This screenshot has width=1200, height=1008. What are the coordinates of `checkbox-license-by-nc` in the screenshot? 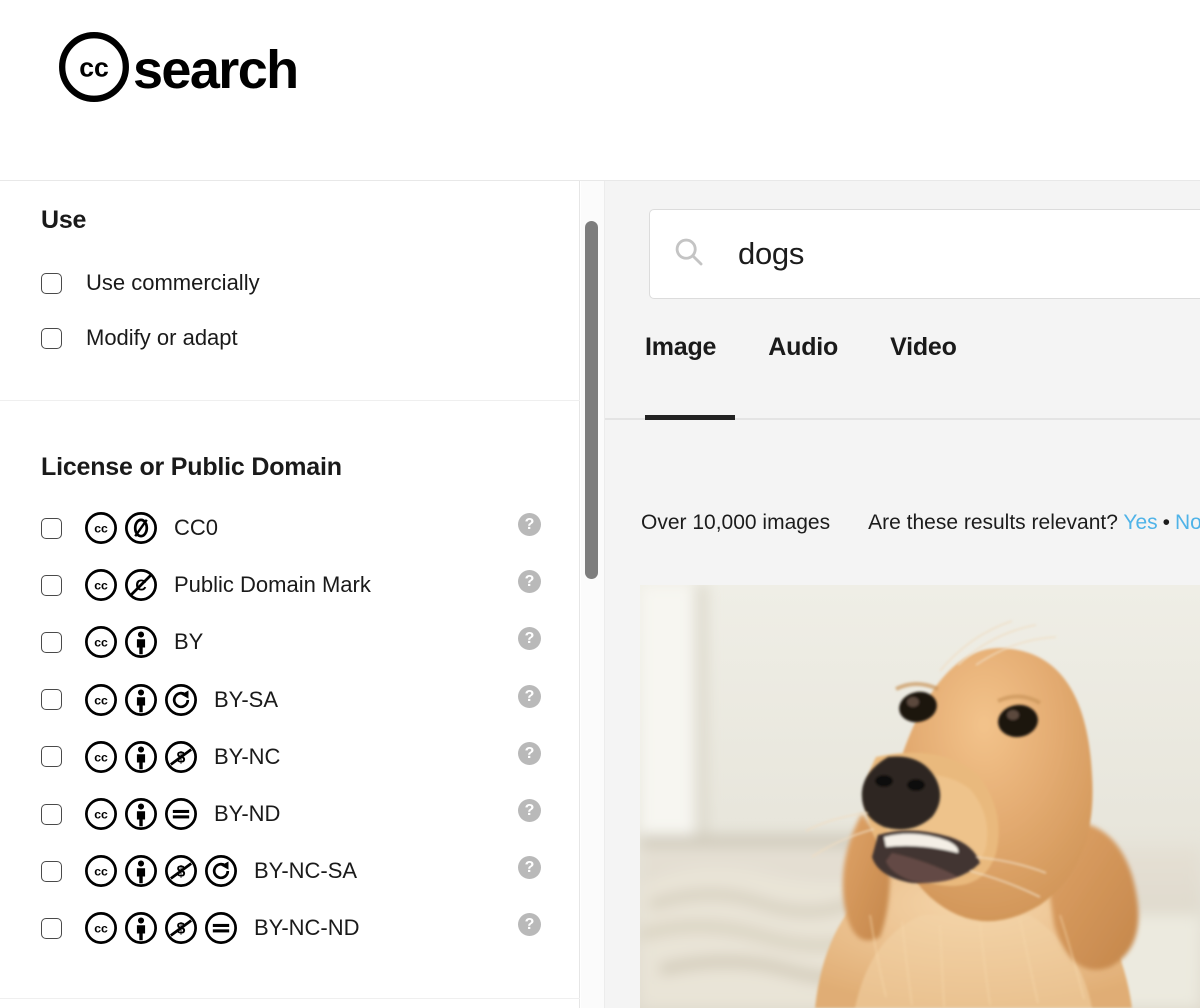 It's located at (51, 757).